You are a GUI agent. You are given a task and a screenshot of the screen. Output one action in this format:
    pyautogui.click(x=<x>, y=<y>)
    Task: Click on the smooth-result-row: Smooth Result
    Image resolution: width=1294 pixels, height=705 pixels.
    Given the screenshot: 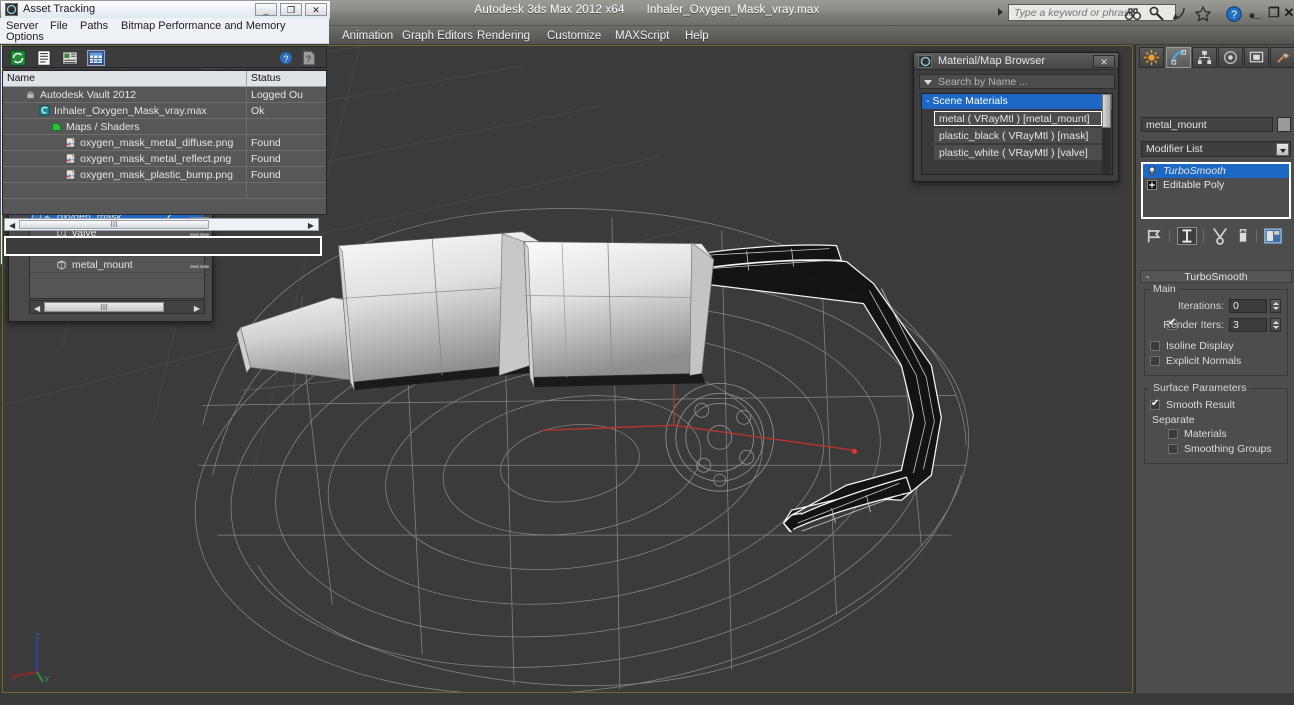 What is the action you would take?
    pyautogui.click(x=1216, y=405)
    